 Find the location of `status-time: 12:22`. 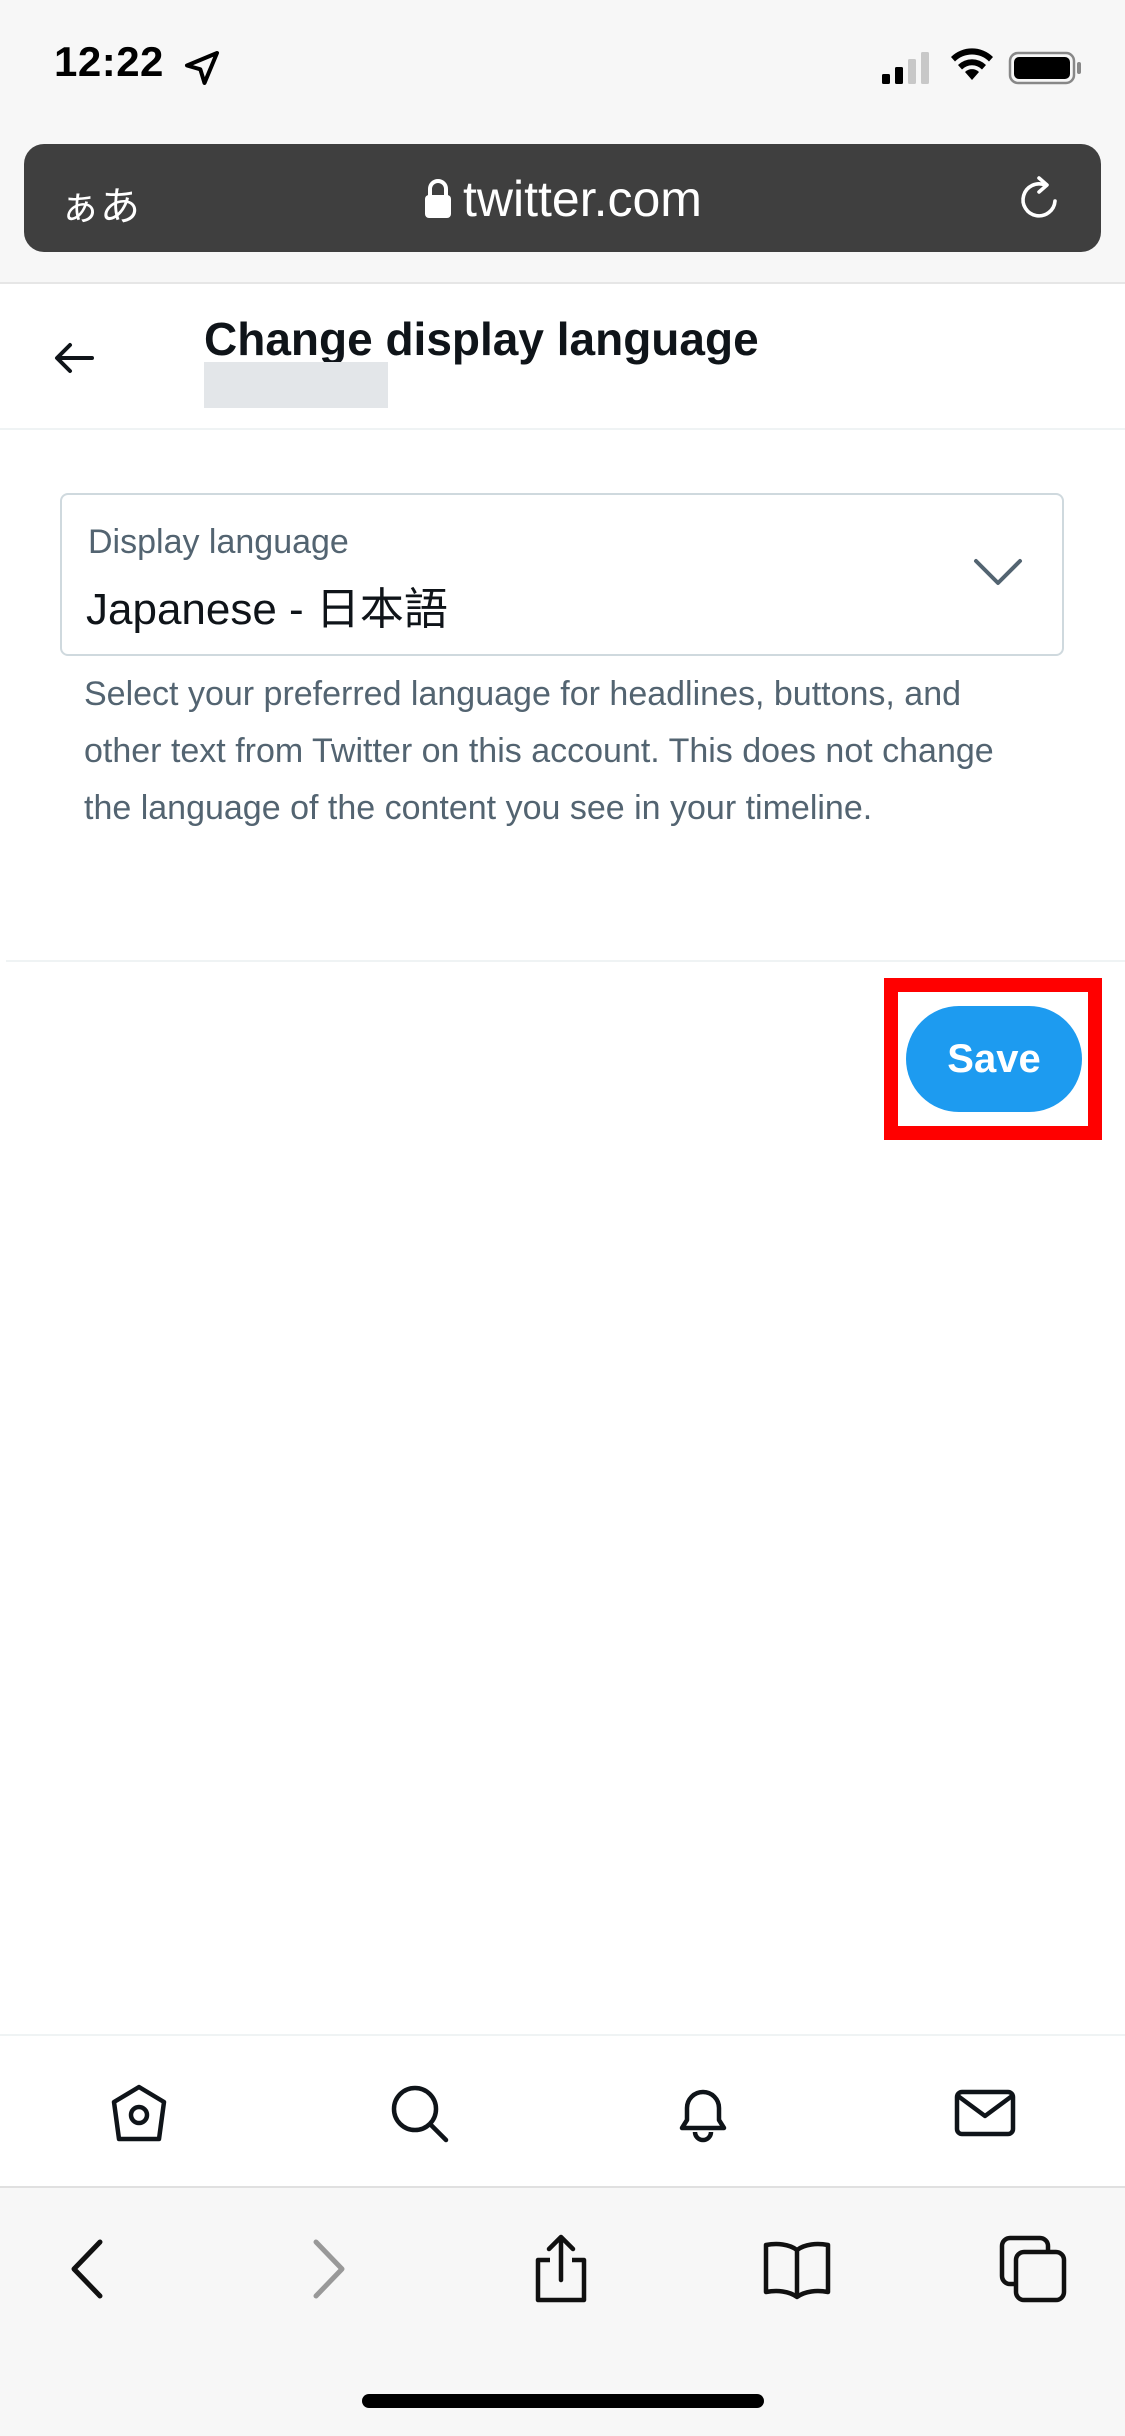

status-time: 12:22 is located at coordinates (109, 61).